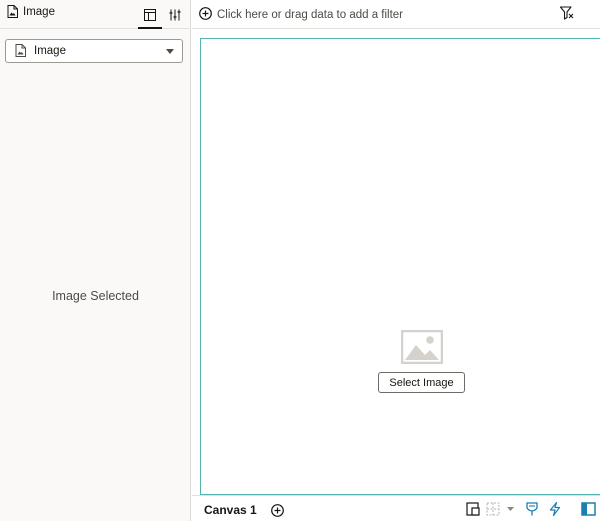 This screenshot has height=521, width=600. I want to click on tab-properties, so click(175, 14).